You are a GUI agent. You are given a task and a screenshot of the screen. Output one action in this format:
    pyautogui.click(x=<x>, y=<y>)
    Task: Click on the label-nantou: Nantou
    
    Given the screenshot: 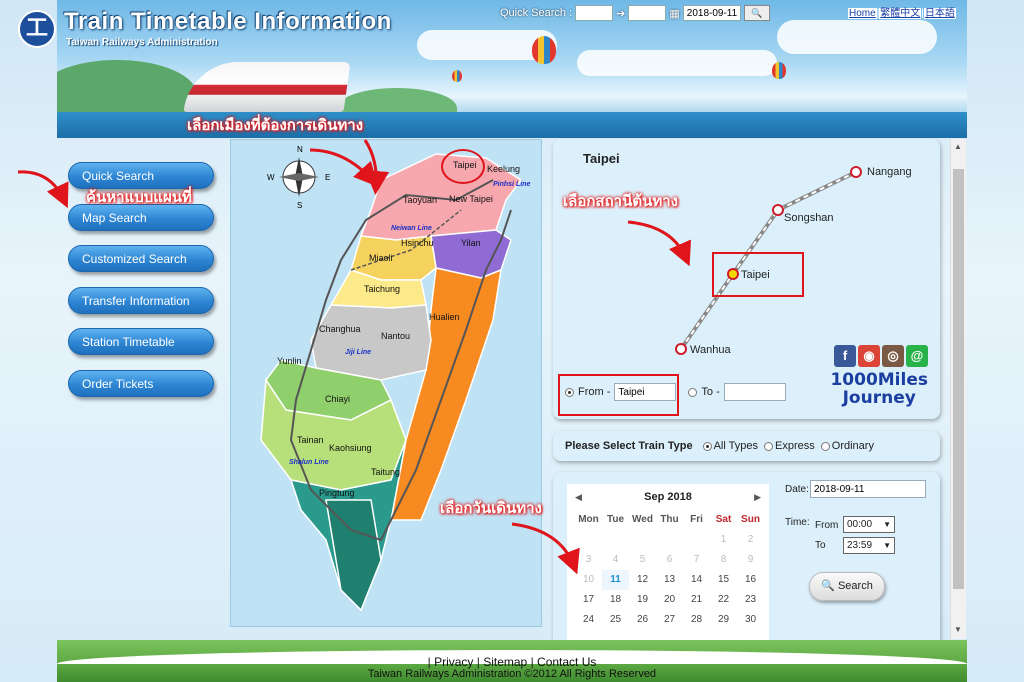 What is the action you would take?
    pyautogui.click(x=395, y=336)
    